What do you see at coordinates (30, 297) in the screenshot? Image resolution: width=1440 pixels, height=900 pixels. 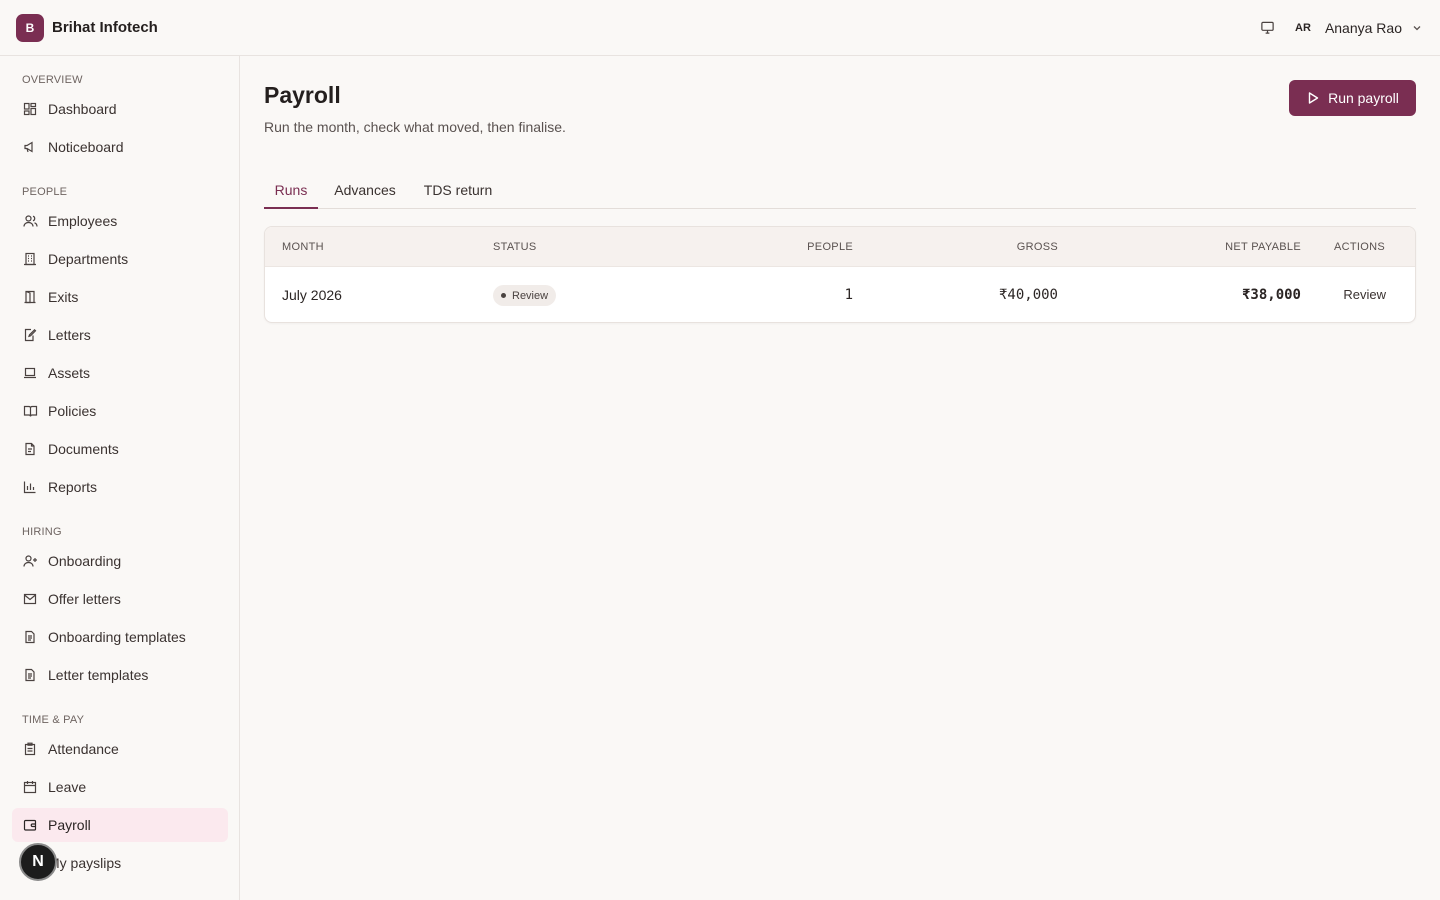 I see `door-exit-icon` at bounding box center [30, 297].